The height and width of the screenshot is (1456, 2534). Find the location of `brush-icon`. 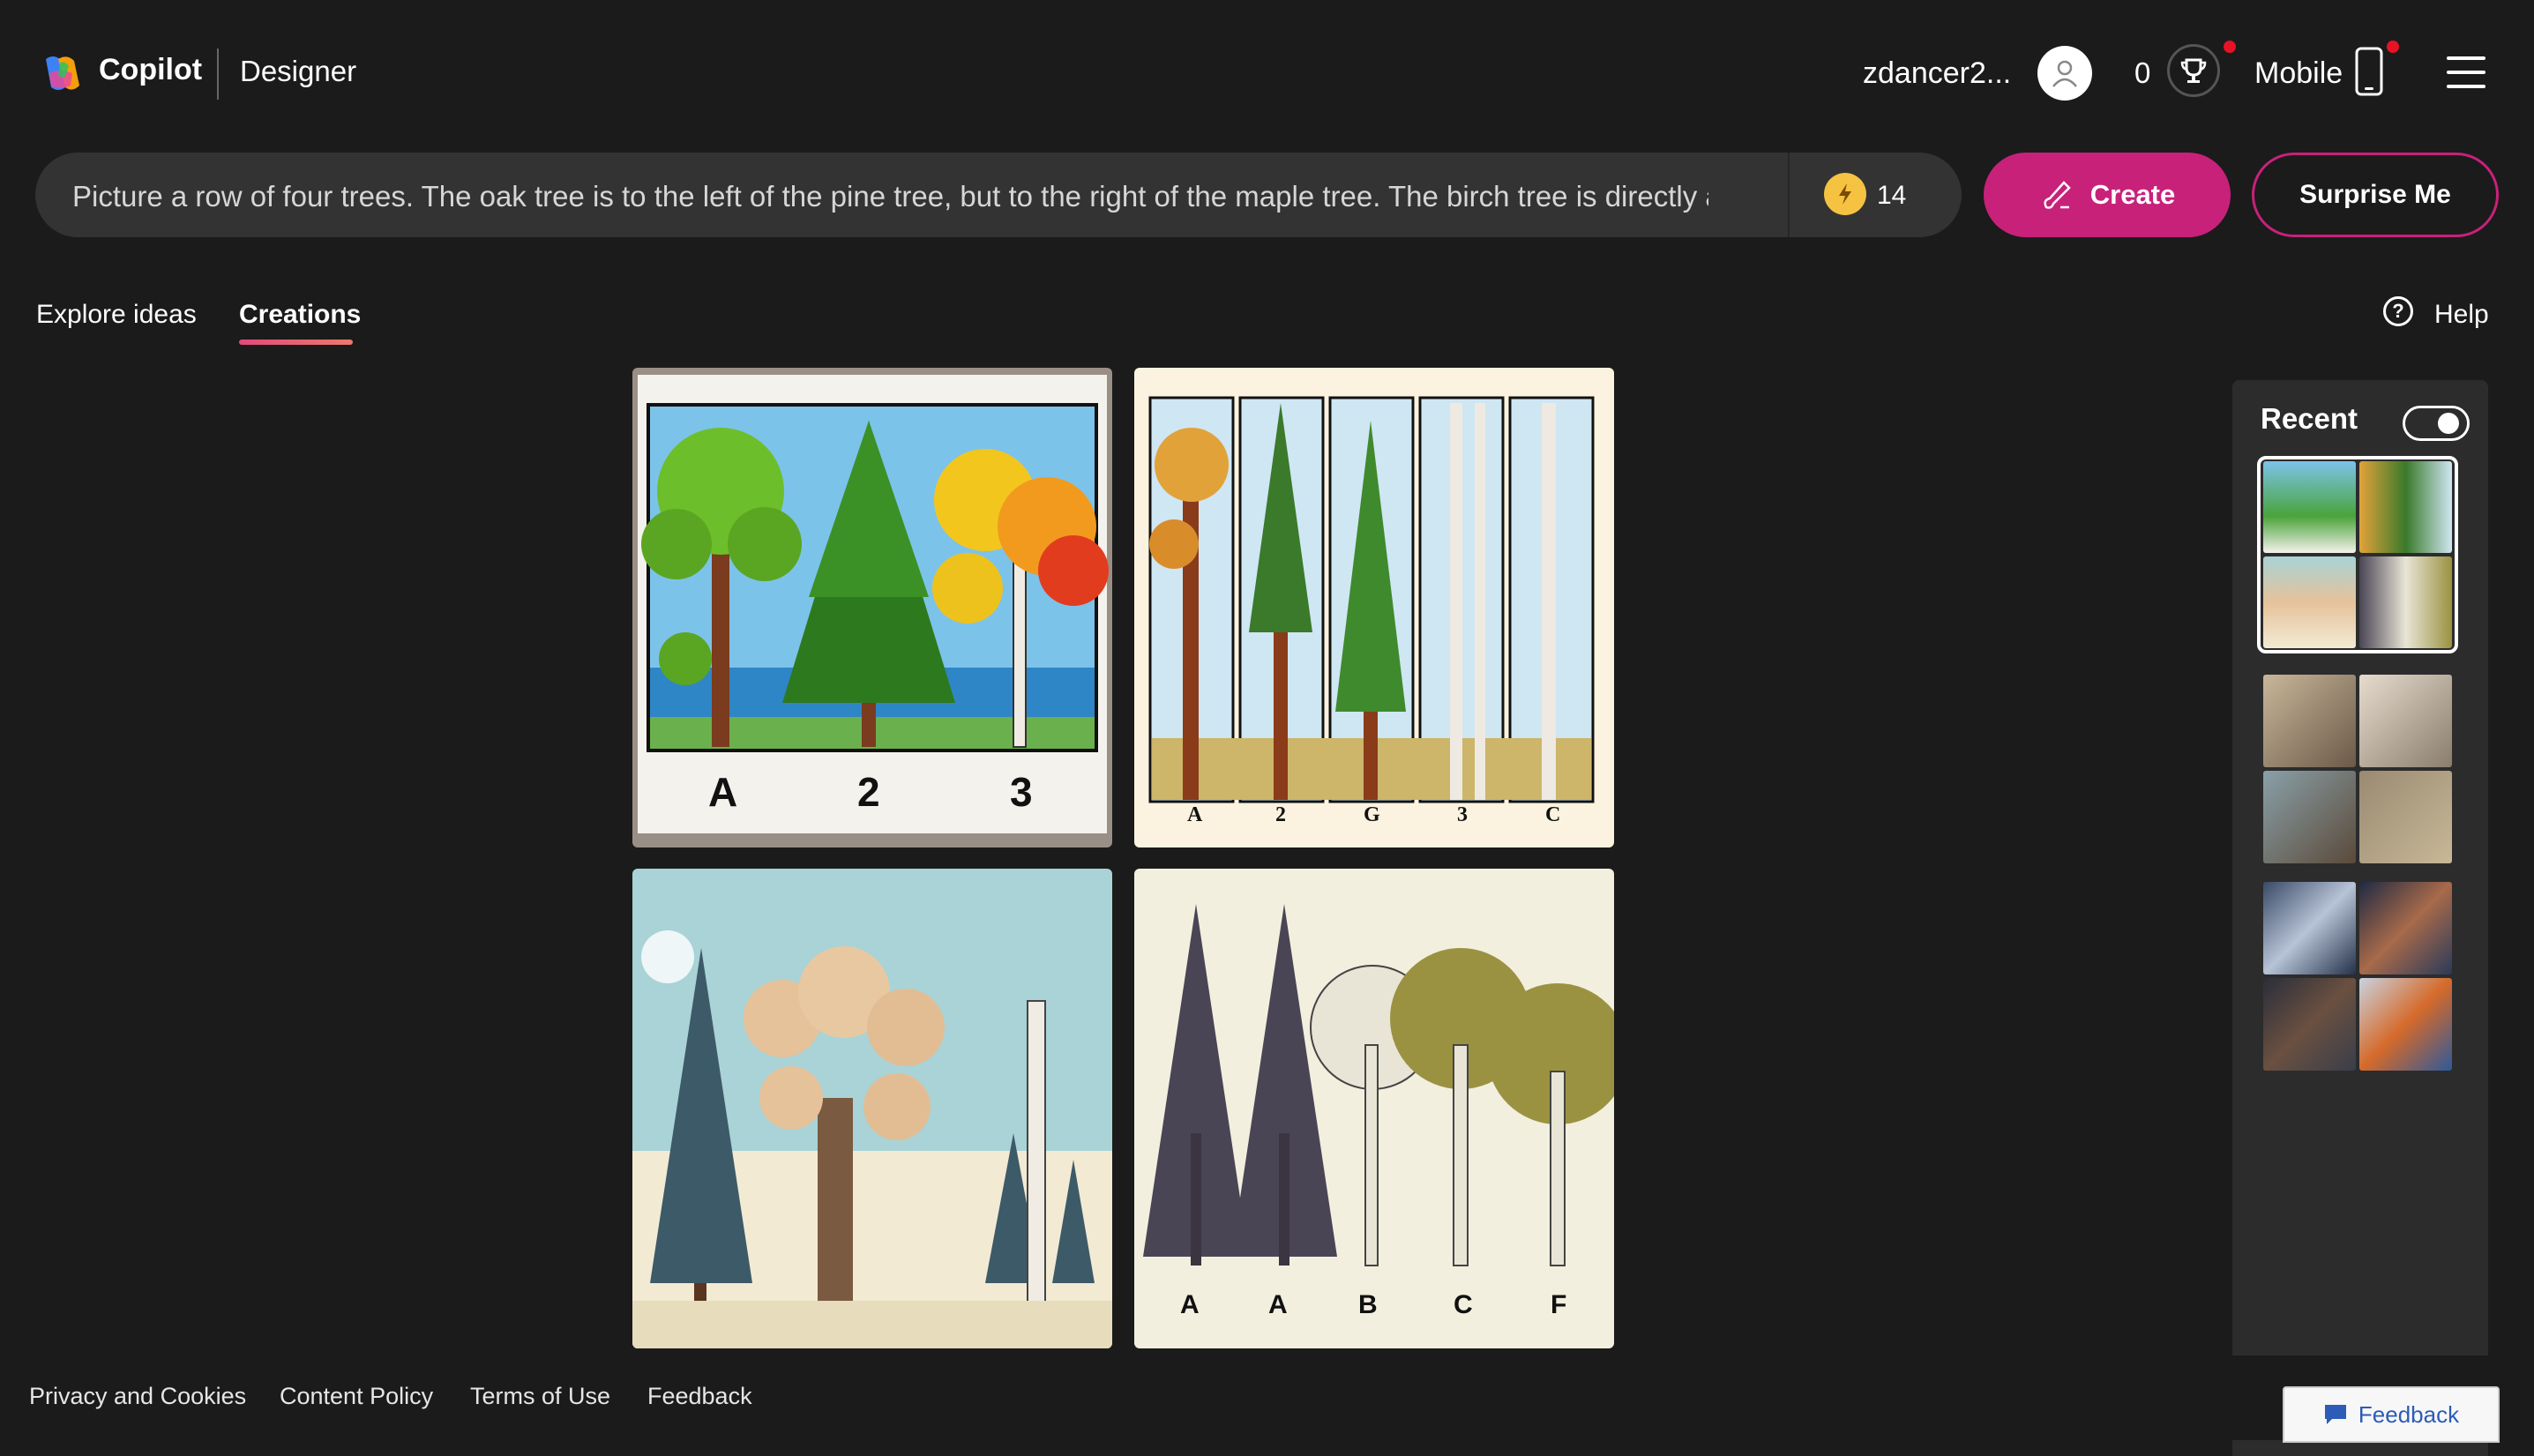

brush-icon is located at coordinates (2057, 195).